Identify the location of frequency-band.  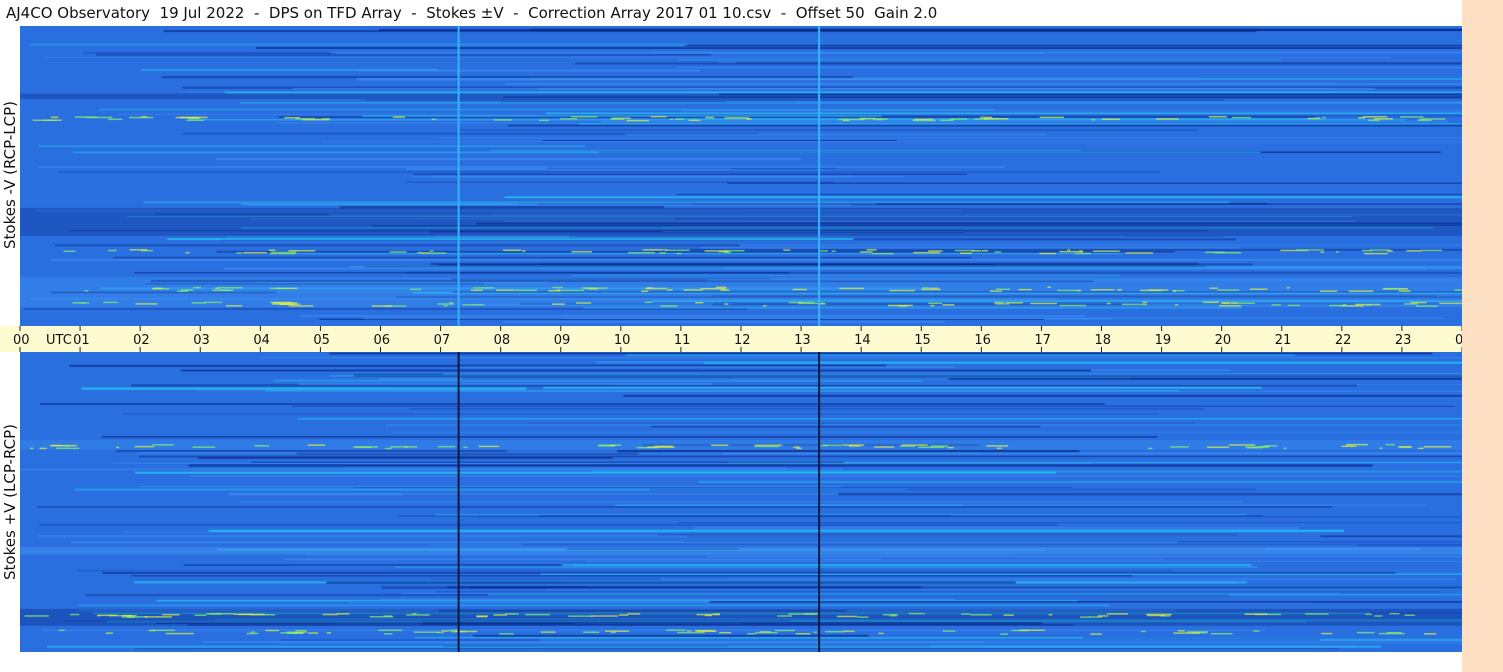
(741, 617).